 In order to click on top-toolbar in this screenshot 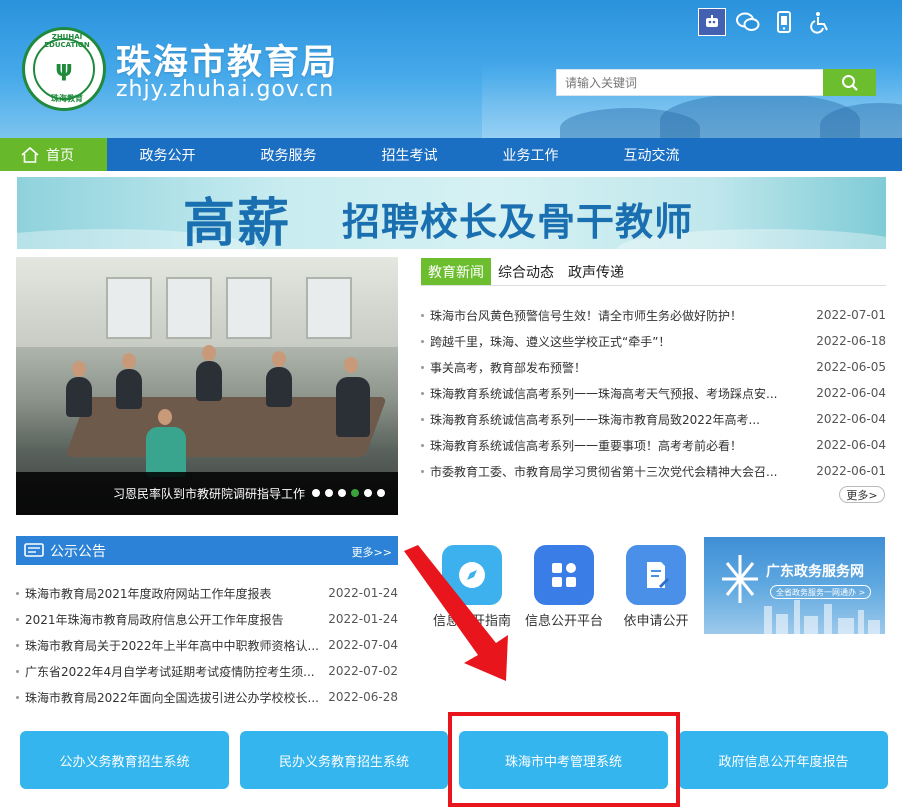, I will do `click(766, 22)`.